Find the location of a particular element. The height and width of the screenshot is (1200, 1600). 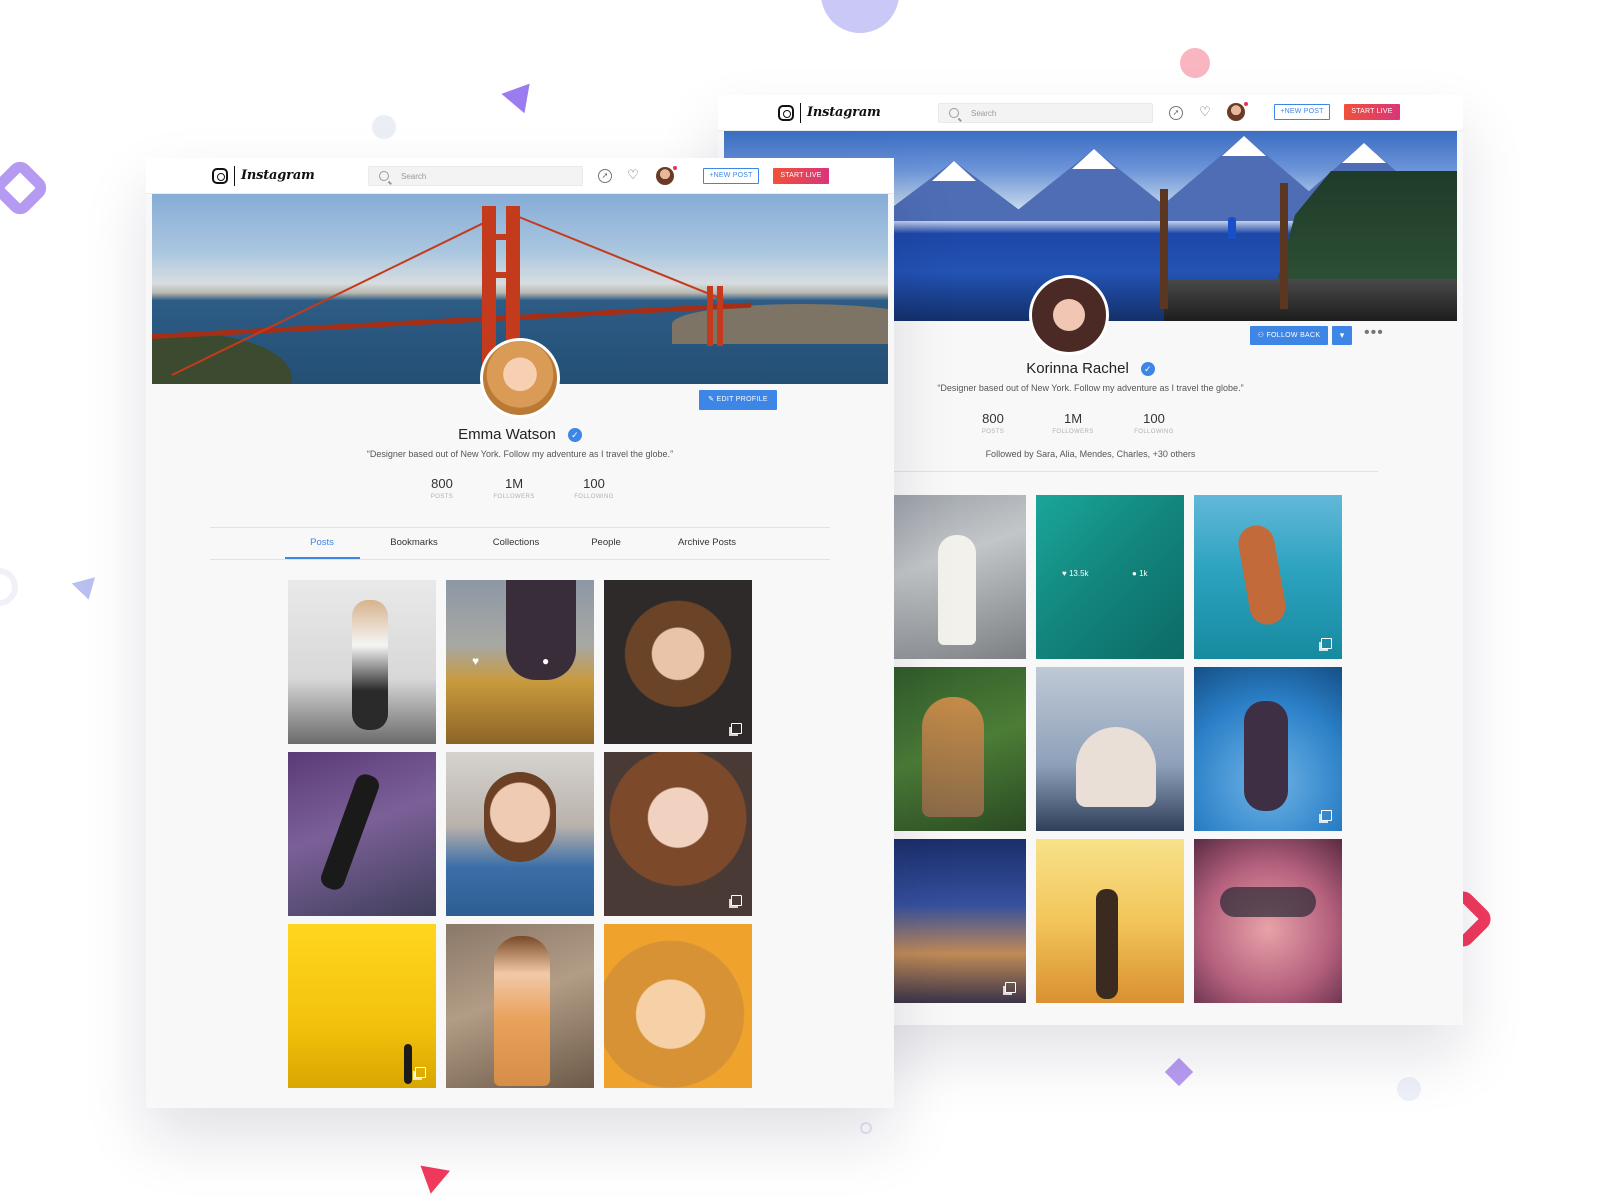

heart-icon: ♥ is located at coordinates (476, 661).